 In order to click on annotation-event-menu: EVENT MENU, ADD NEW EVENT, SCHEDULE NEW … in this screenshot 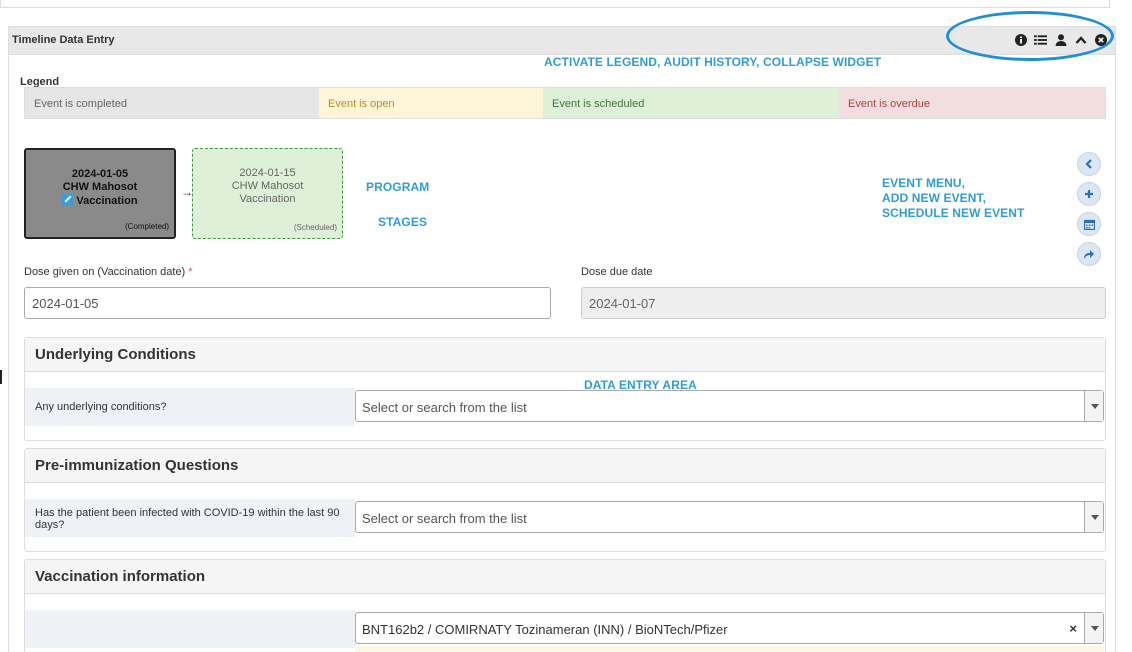, I will do `click(953, 198)`.